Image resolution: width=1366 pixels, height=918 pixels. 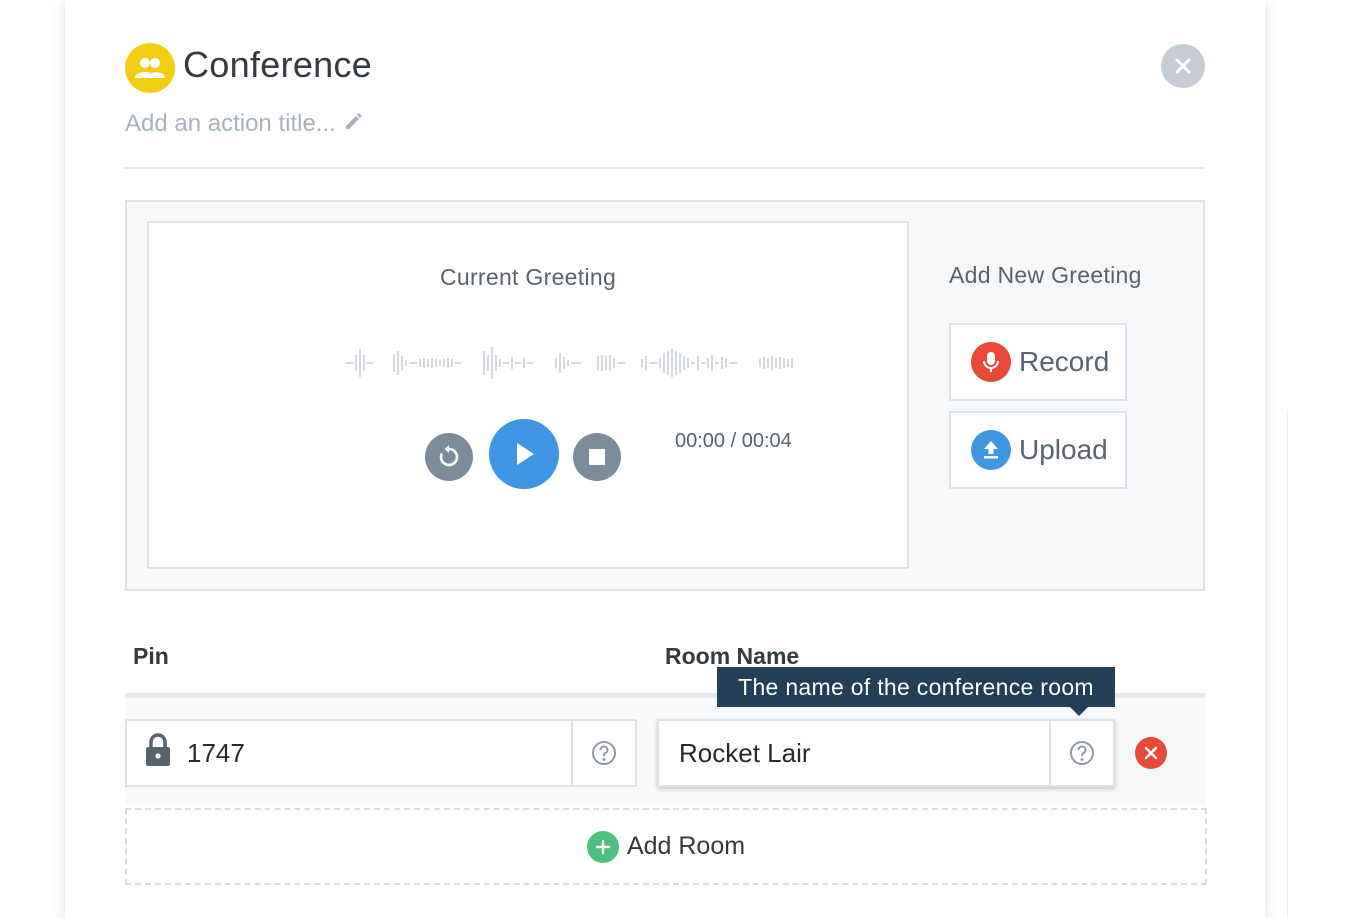 I want to click on playback-time: 00:00 / 00:04, so click(x=733, y=441).